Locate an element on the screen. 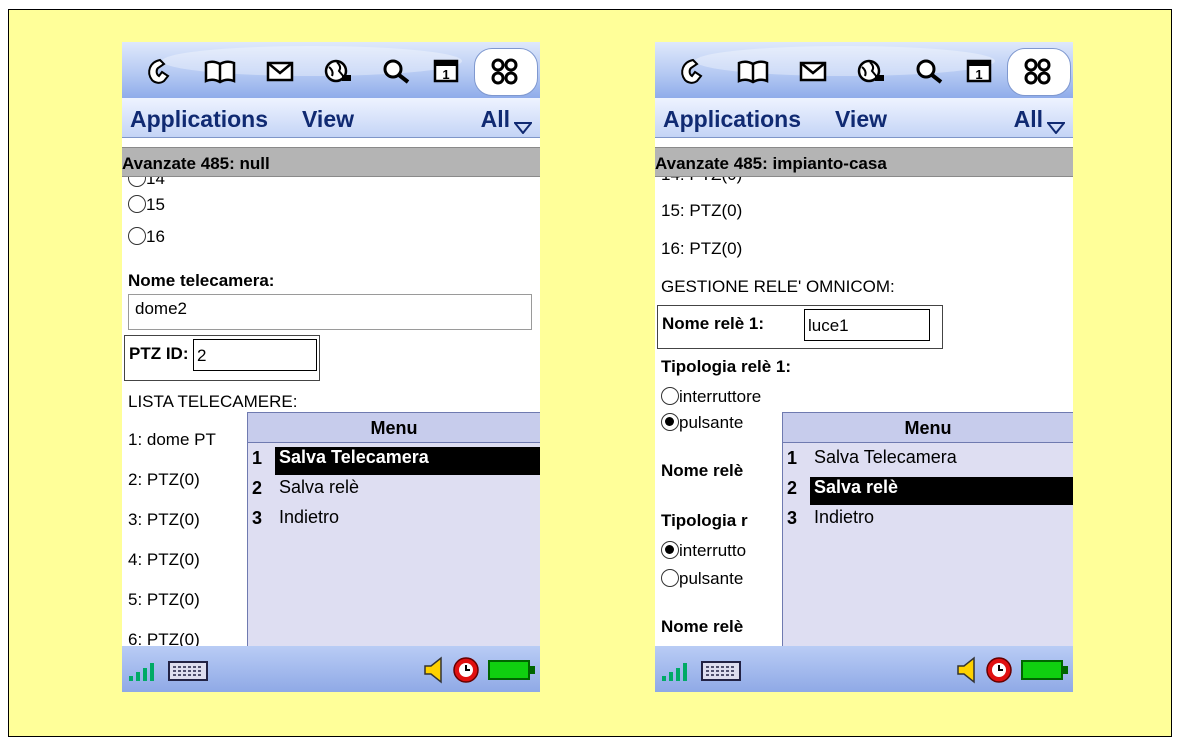  radio-option-interruttore-2: interrutto is located at coordinates (703, 551).